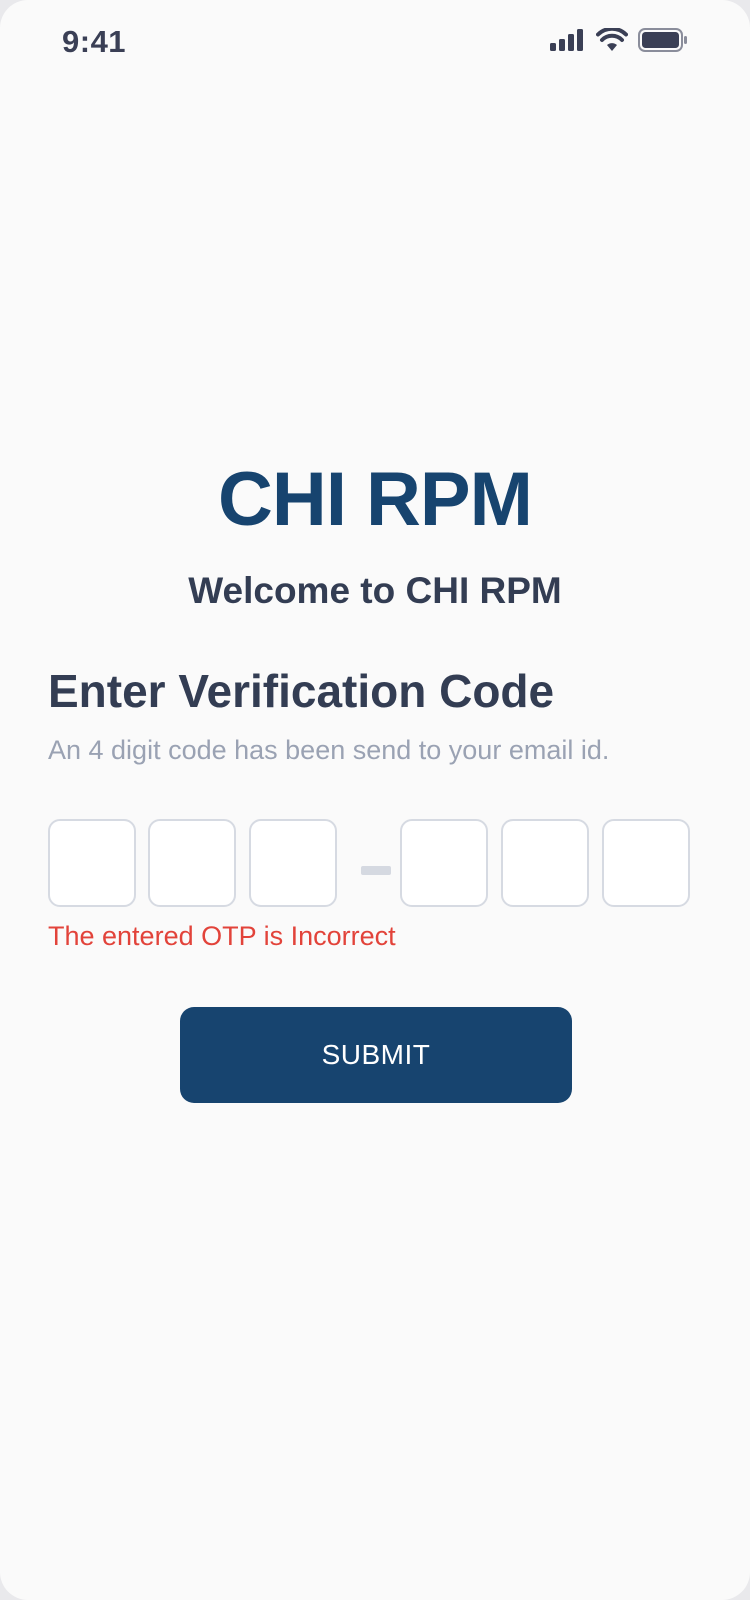 The width and height of the screenshot is (750, 1600). Describe the element at coordinates (375, 590) in the screenshot. I see `welcome-text: Welcome to CHI RPM` at that location.